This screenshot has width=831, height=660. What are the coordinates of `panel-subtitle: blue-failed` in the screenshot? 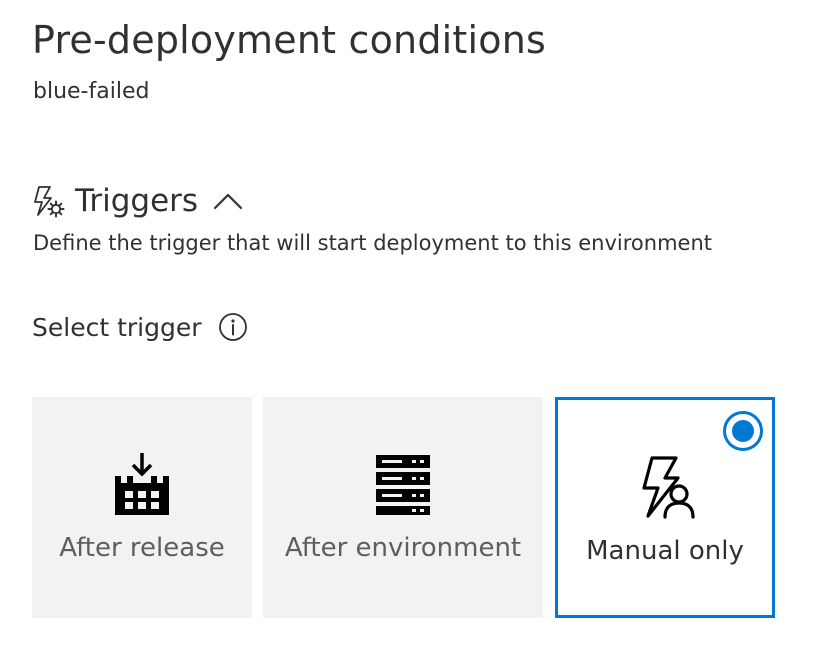 It's located at (91, 91).